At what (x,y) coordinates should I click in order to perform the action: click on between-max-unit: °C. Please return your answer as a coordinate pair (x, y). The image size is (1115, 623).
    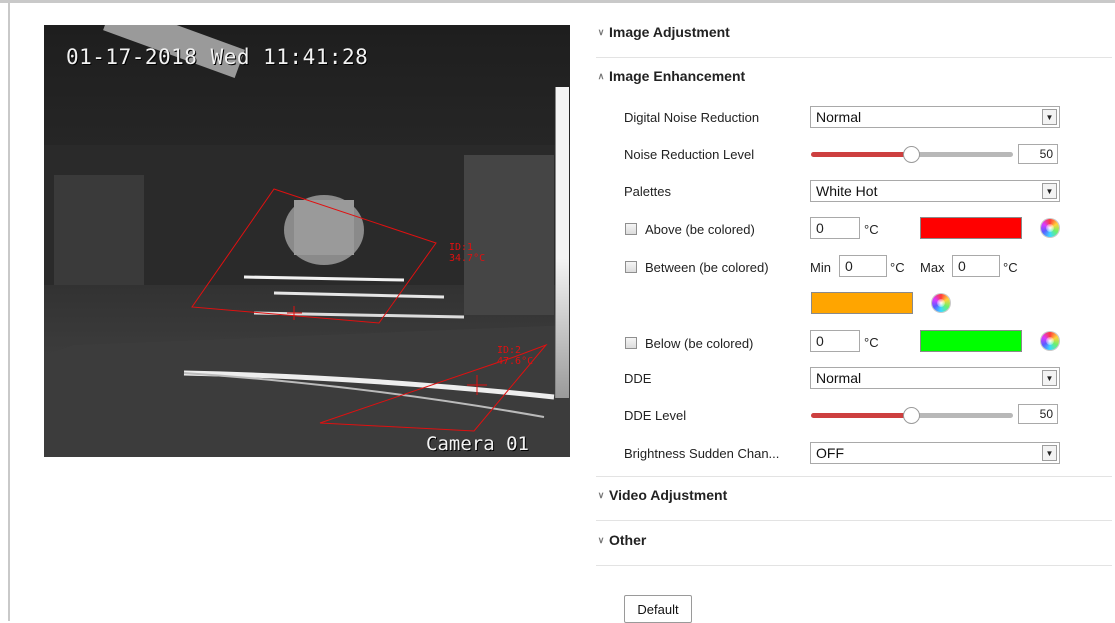
    Looking at the image, I should click on (1010, 267).